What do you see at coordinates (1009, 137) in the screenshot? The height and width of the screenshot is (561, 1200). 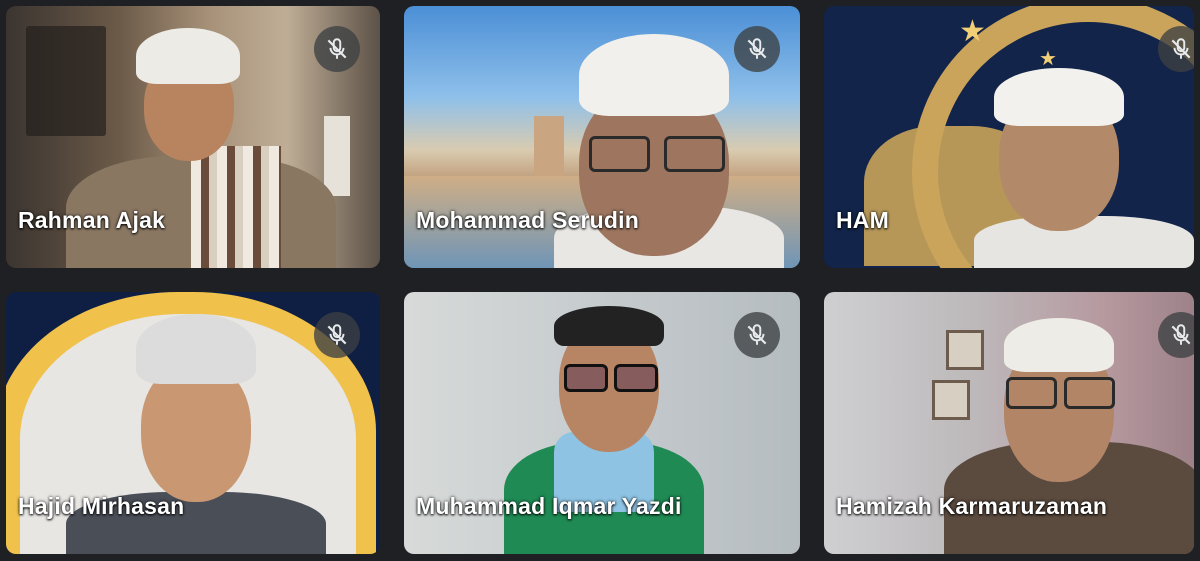 I see `participant-tile-ham: ★ ★ HAM` at bounding box center [1009, 137].